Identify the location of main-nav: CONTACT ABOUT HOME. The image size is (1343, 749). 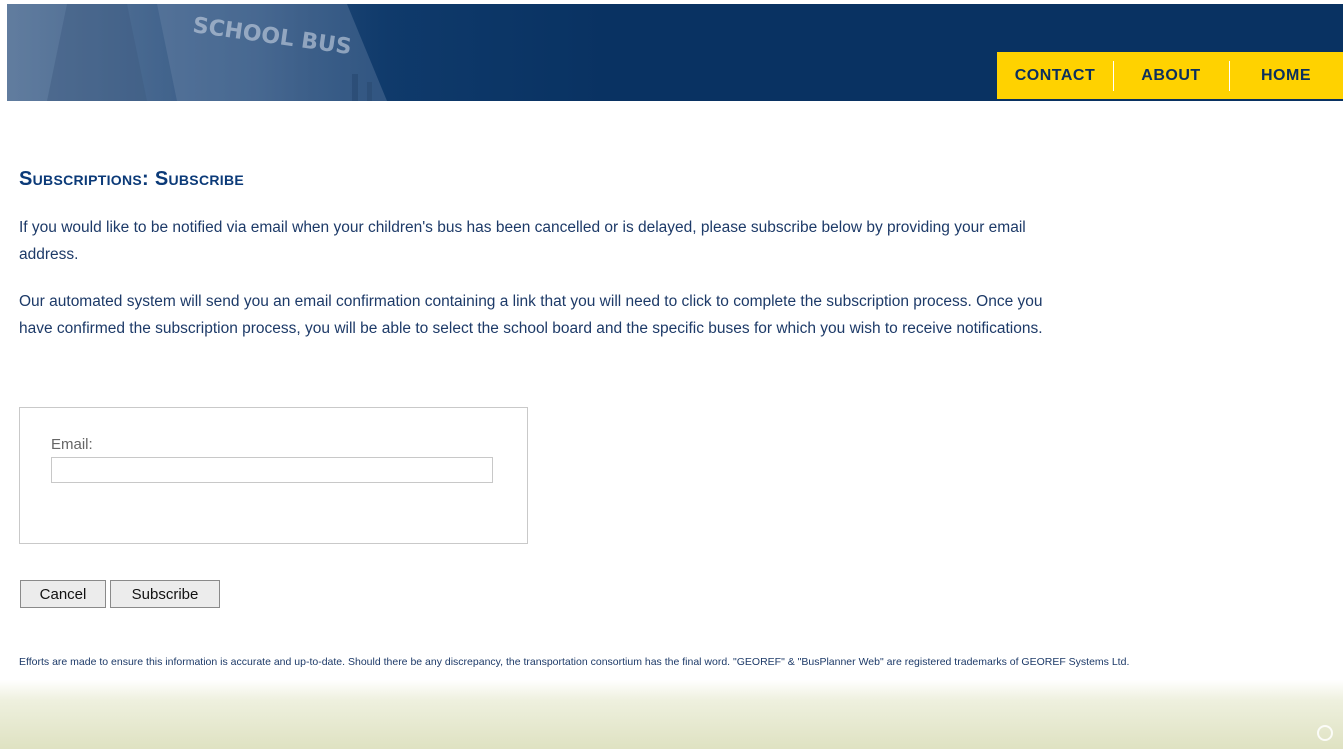
(1170, 75).